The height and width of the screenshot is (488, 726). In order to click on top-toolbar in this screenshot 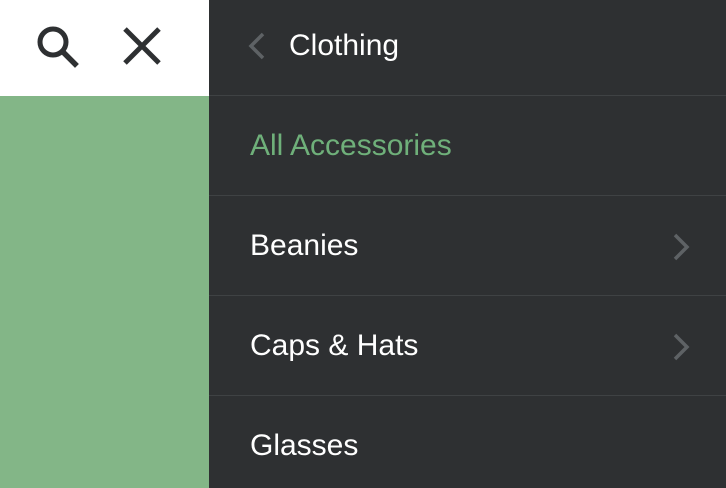, I will do `click(104, 48)`.